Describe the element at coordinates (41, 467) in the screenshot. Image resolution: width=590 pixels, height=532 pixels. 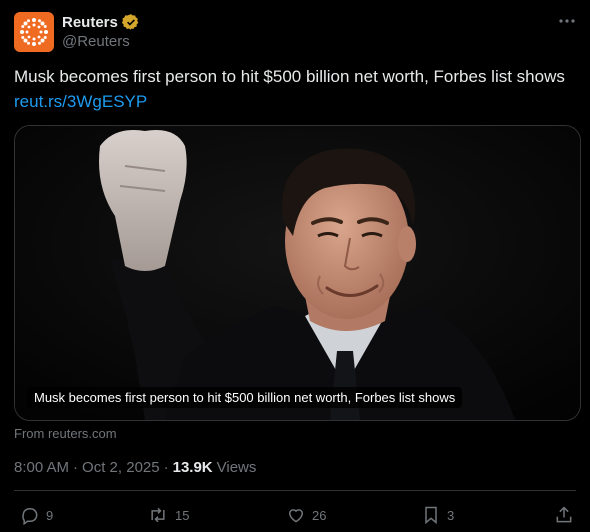
I see `timestamp-time: 8:00 AM` at that location.